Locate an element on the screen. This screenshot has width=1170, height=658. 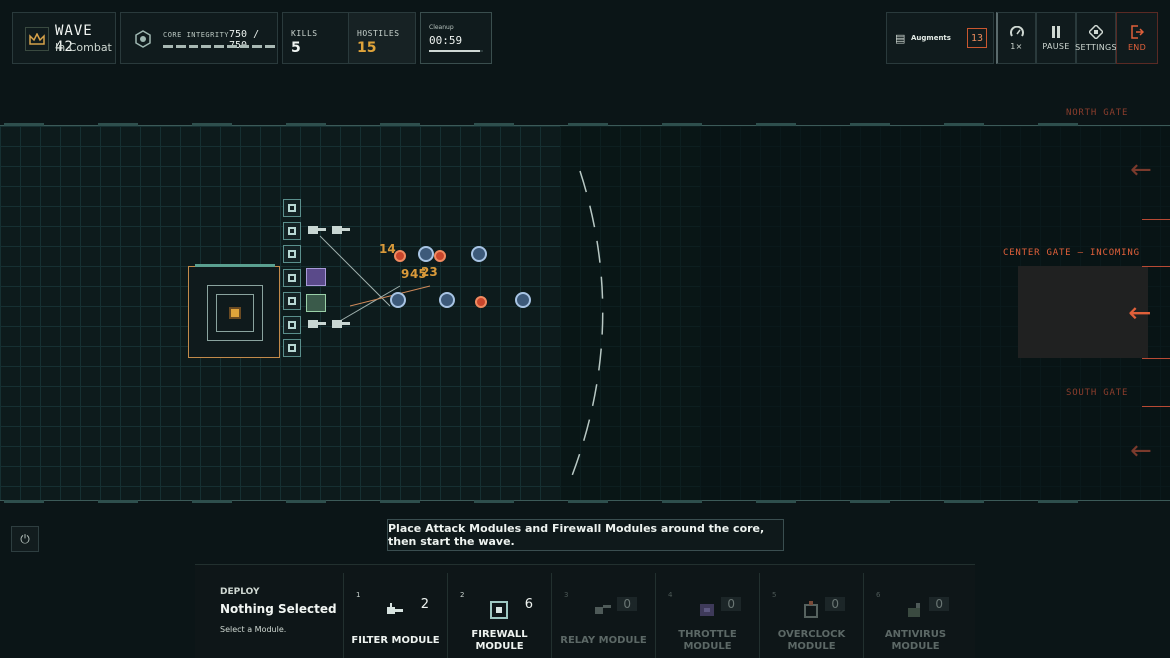
pause-button: PAUSE is located at coordinates (1056, 38).